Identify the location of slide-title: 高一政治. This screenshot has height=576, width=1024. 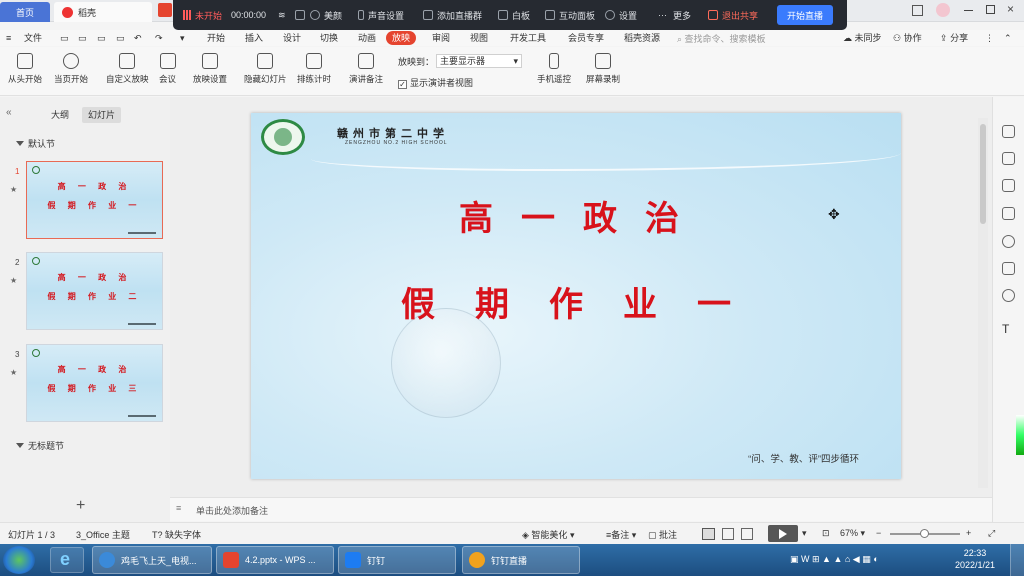
(576, 215).